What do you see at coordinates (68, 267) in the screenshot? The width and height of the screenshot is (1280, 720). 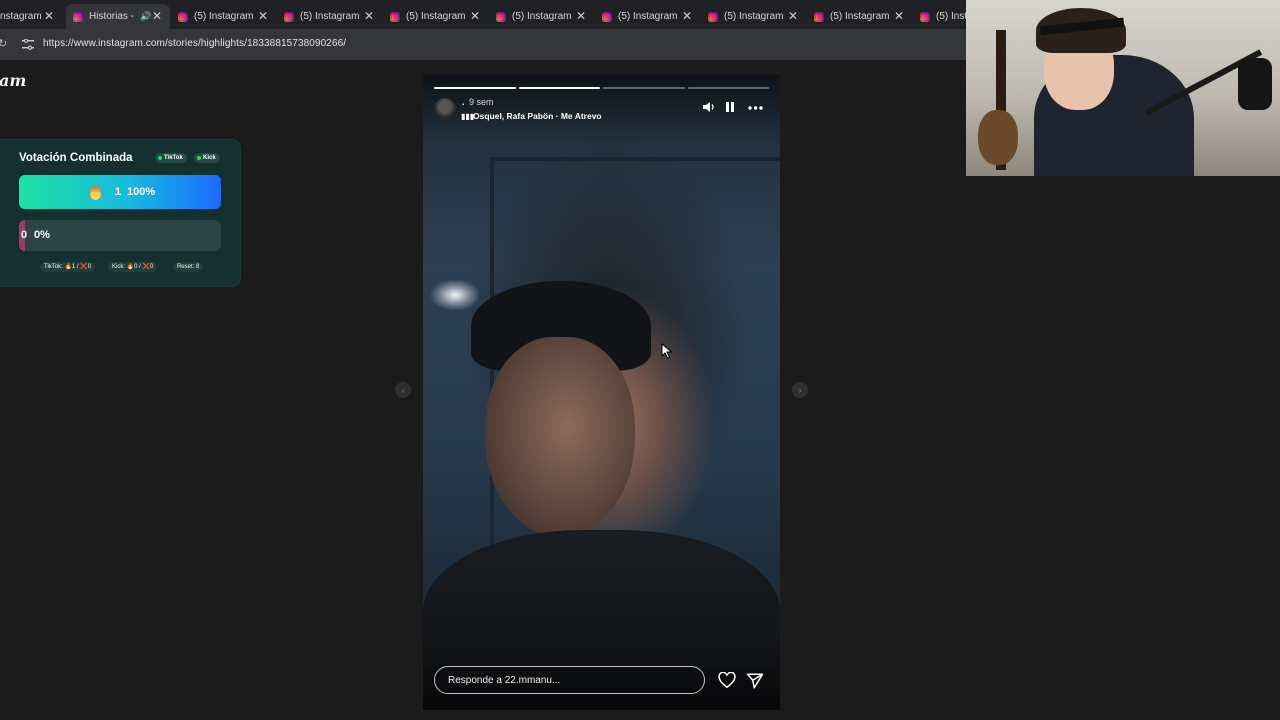 I see `stat-tiktok: TikTok: 🔥1 / ❌0` at bounding box center [68, 267].